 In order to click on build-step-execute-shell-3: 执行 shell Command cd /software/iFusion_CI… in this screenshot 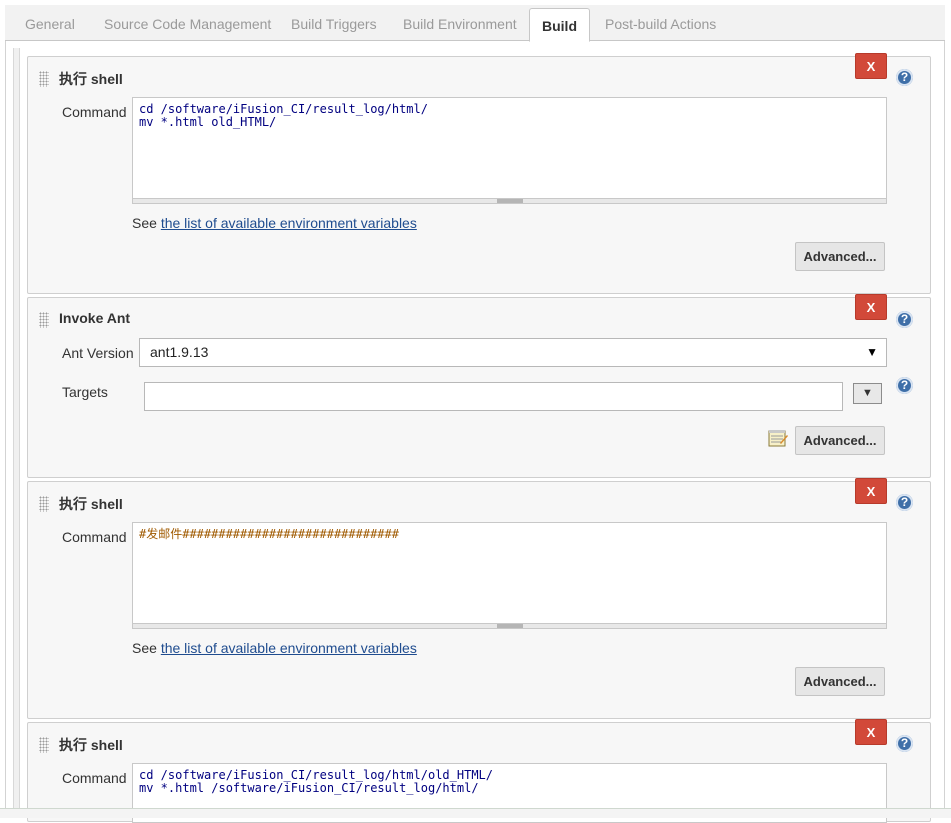, I will do `click(479, 772)`.